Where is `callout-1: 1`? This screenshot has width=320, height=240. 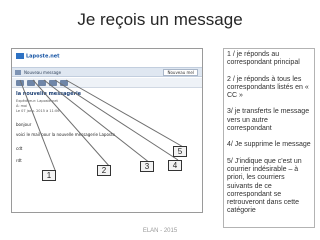 callout-1: 1 is located at coordinates (49, 175).